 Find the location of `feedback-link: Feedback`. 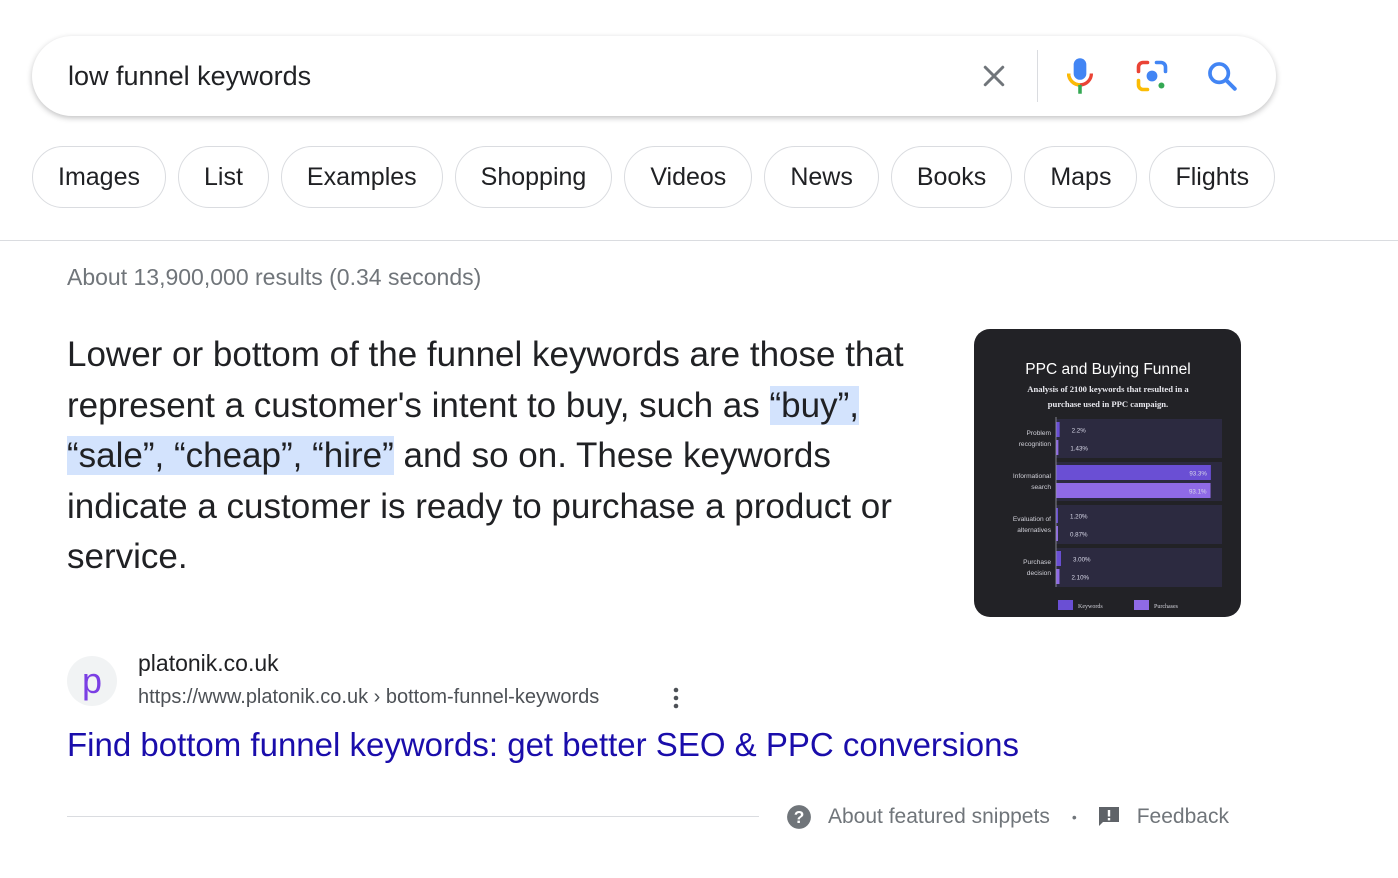

feedback-link: Feedback is located at coordinates (1163, 817).